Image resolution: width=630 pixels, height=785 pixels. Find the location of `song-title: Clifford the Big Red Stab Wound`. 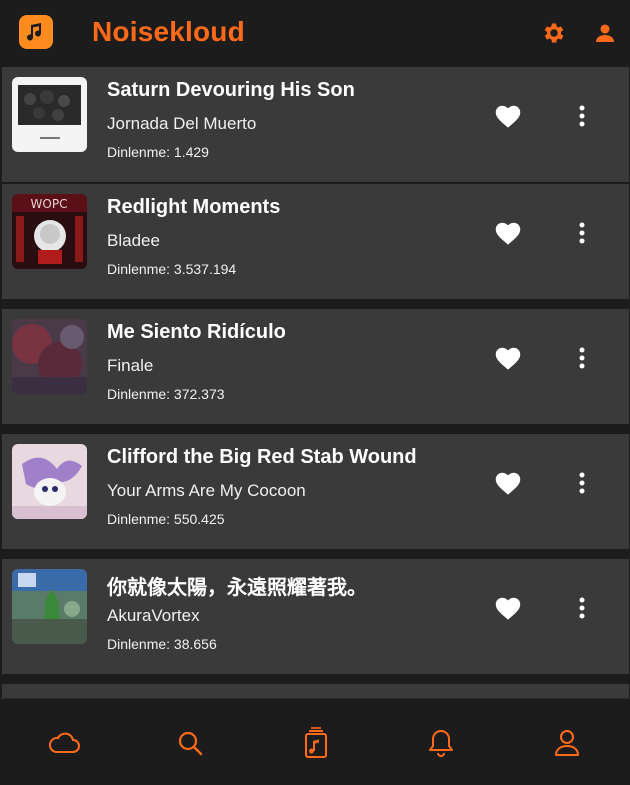

song-title: Clifford the Big Red Stab Wound is located at coordinates (262, 457).